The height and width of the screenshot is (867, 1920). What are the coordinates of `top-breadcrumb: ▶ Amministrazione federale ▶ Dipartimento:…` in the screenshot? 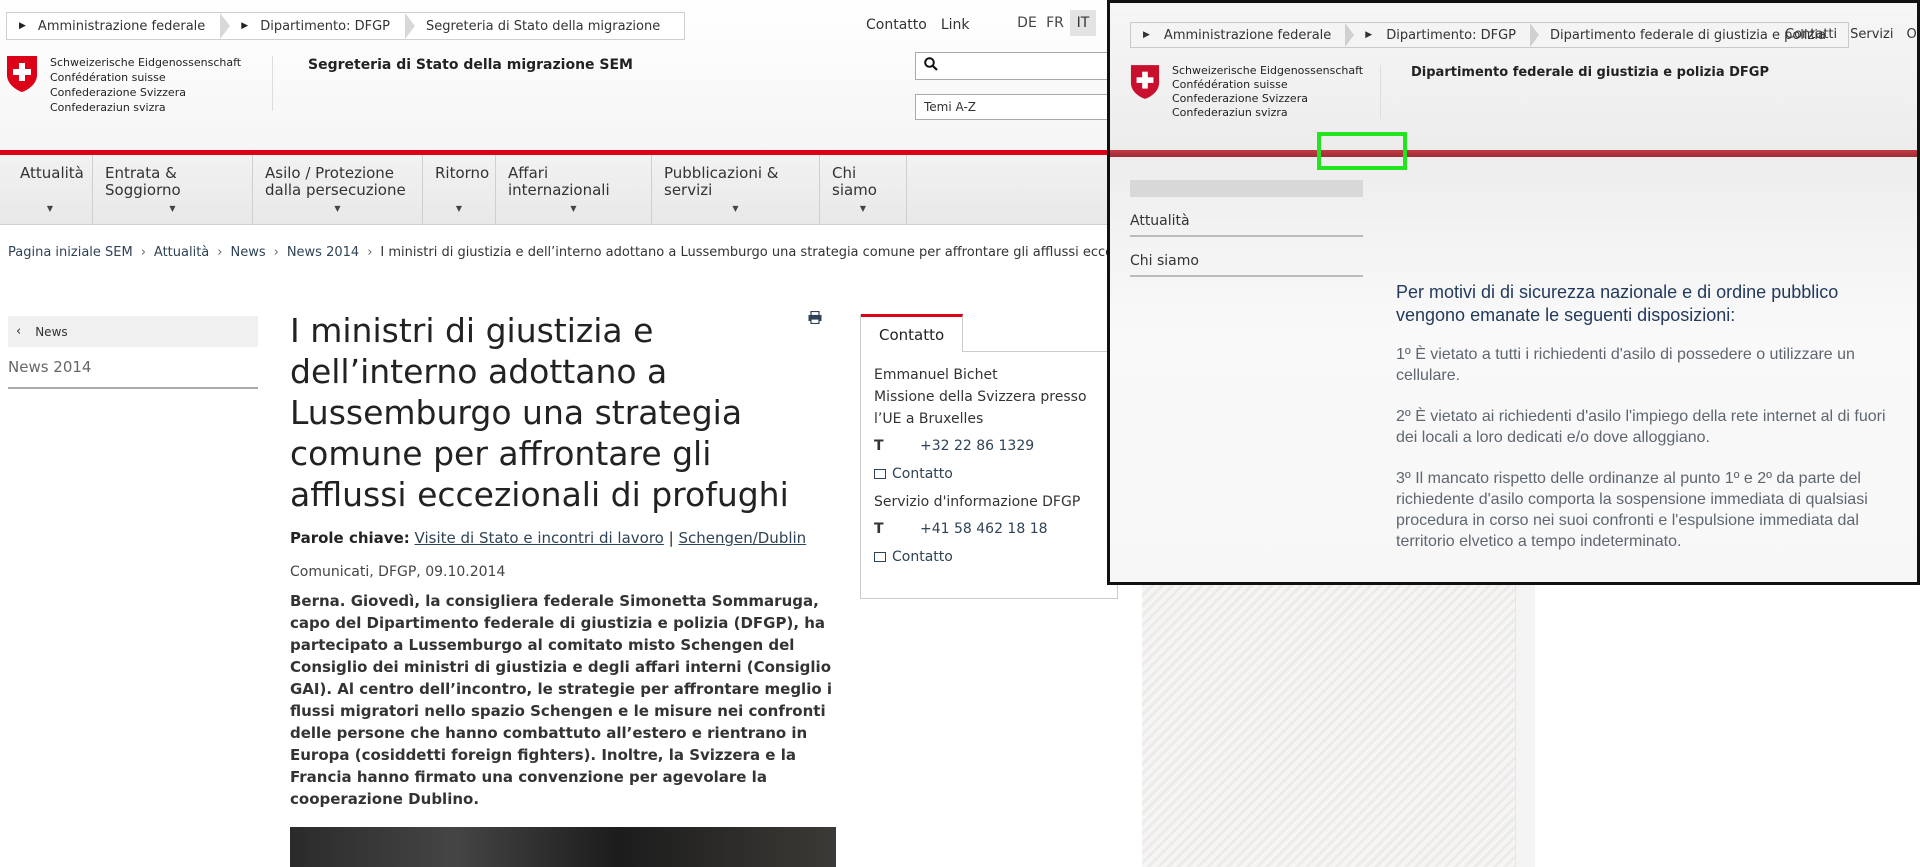 It's located at (346, 26).